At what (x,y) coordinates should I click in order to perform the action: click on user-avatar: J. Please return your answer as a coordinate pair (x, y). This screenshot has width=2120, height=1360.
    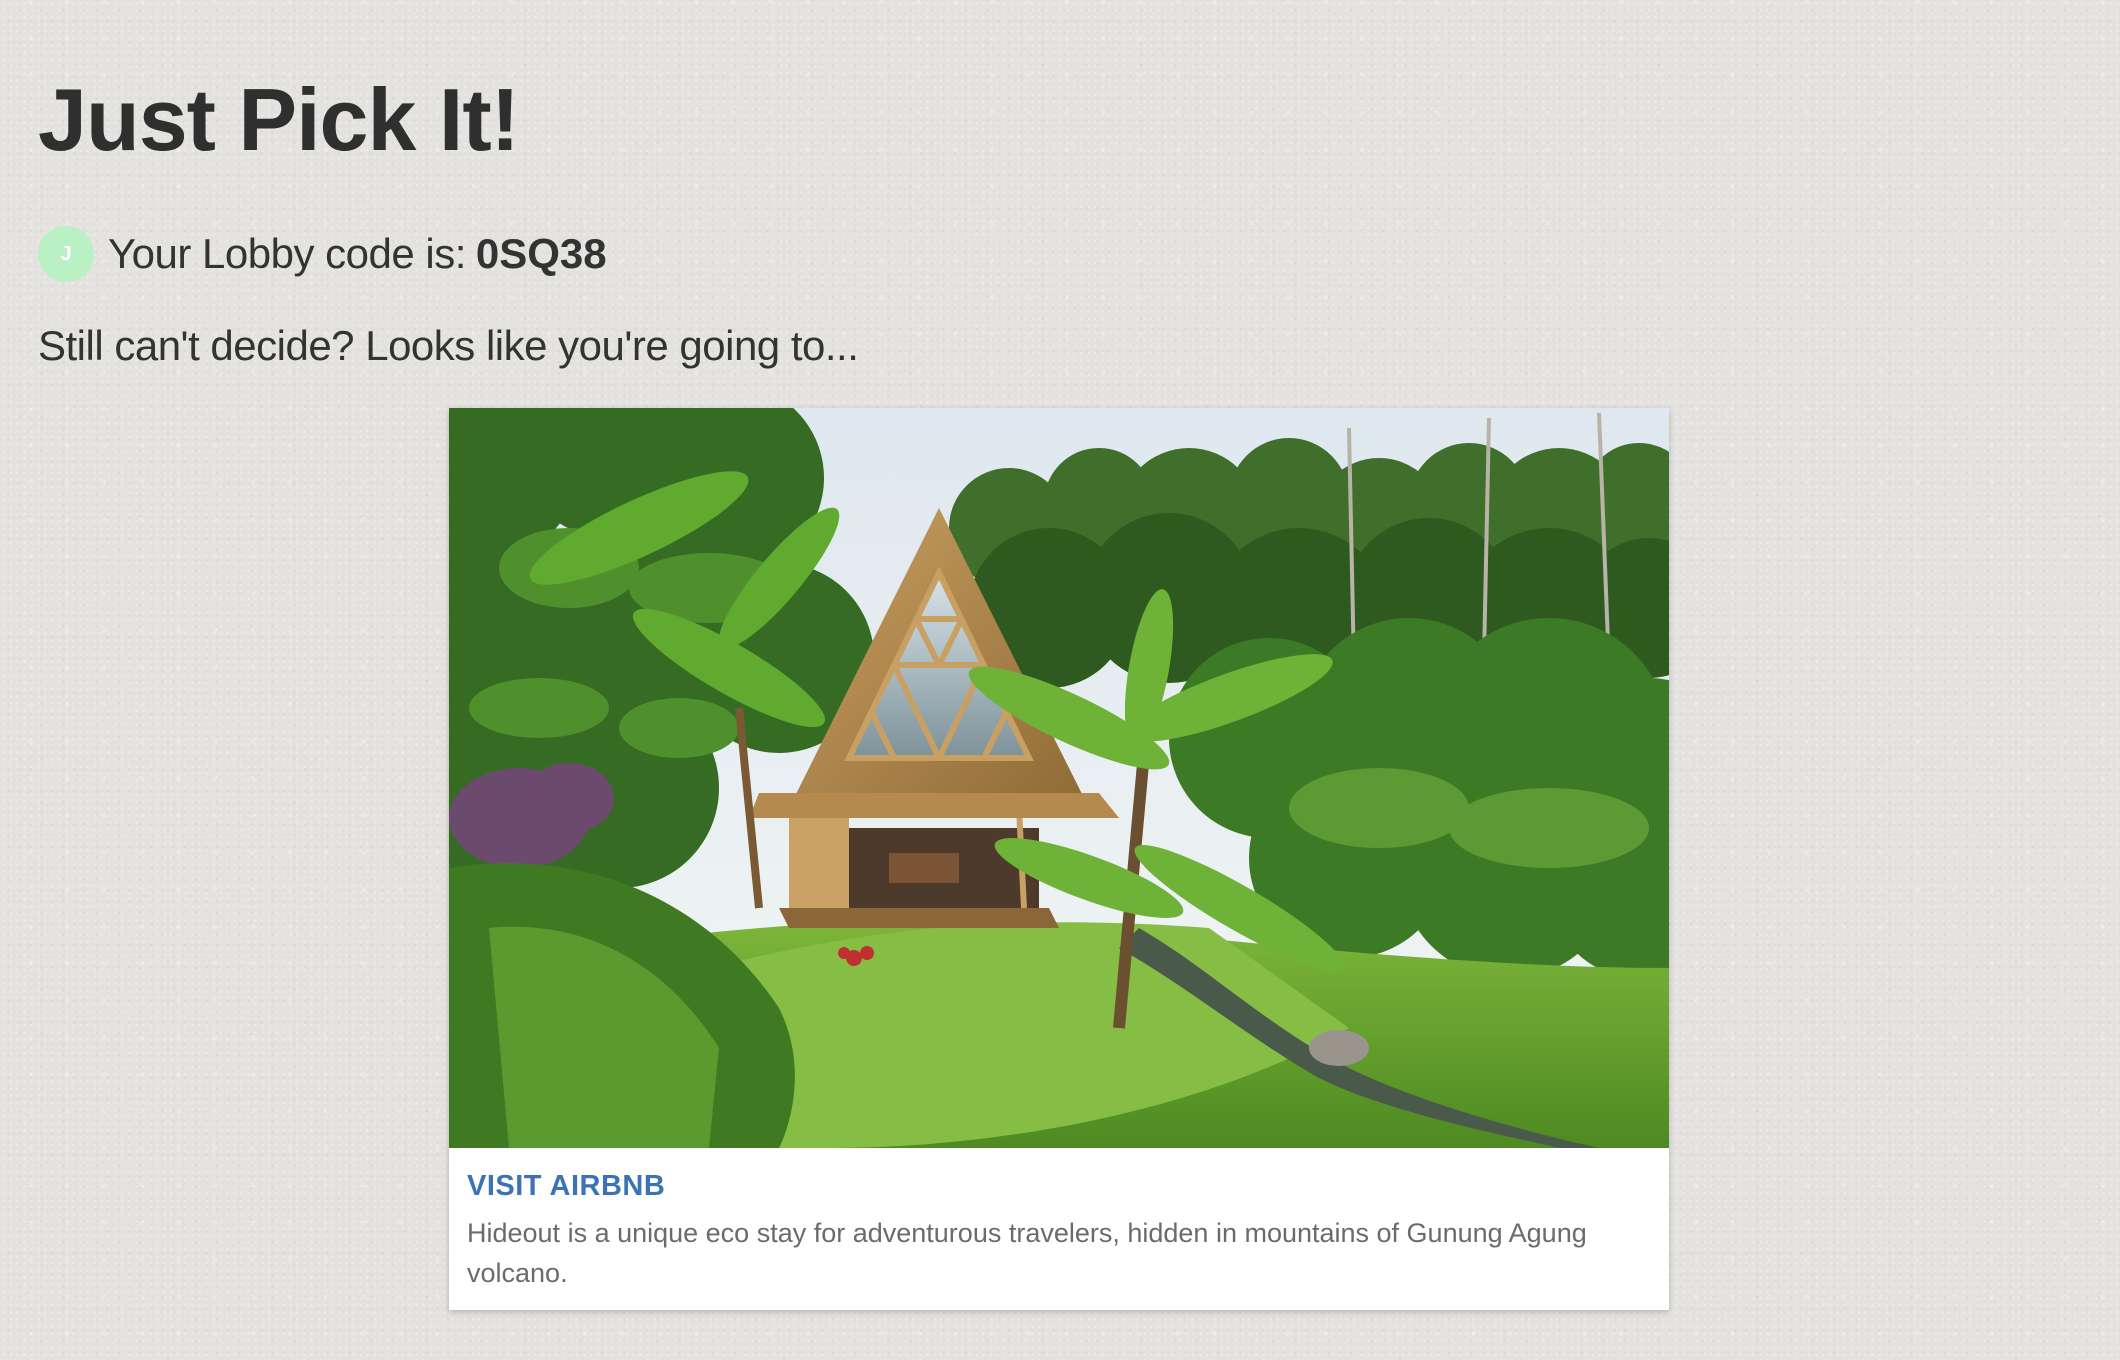
    Looking at the image, I should click on (66, 254).